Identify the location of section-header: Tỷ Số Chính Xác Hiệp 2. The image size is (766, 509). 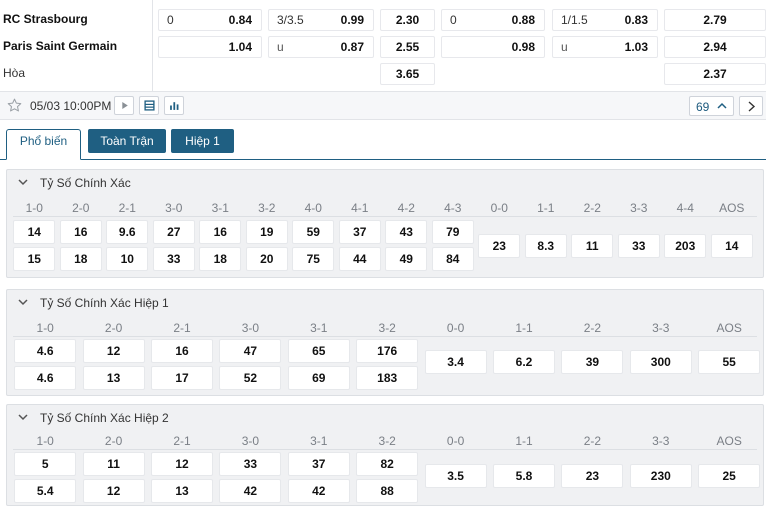
(385, 418).